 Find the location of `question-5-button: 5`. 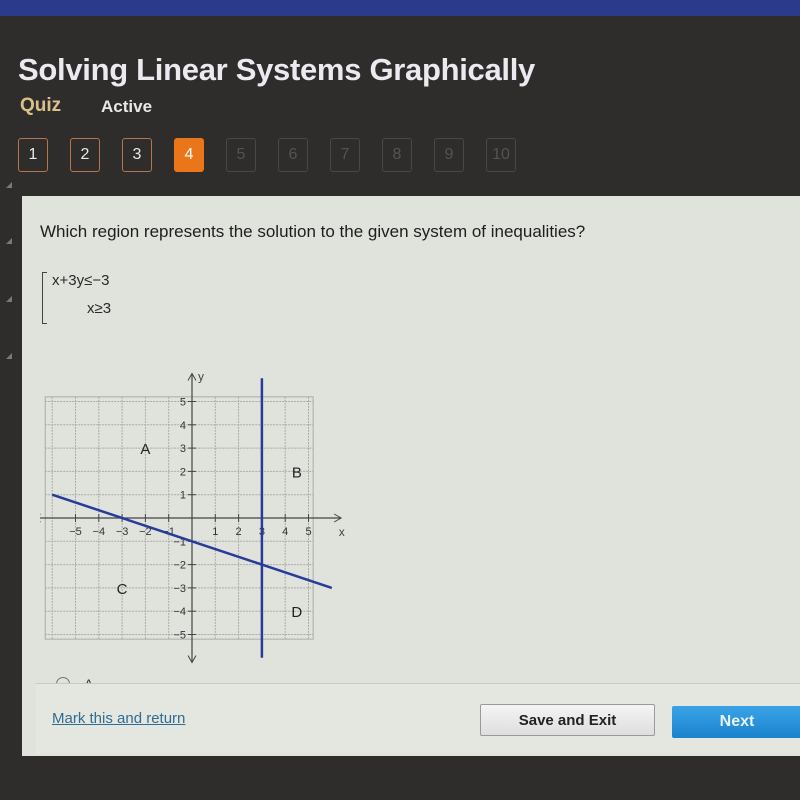

question-5-button: 5 is located at coordinates (241, 155).